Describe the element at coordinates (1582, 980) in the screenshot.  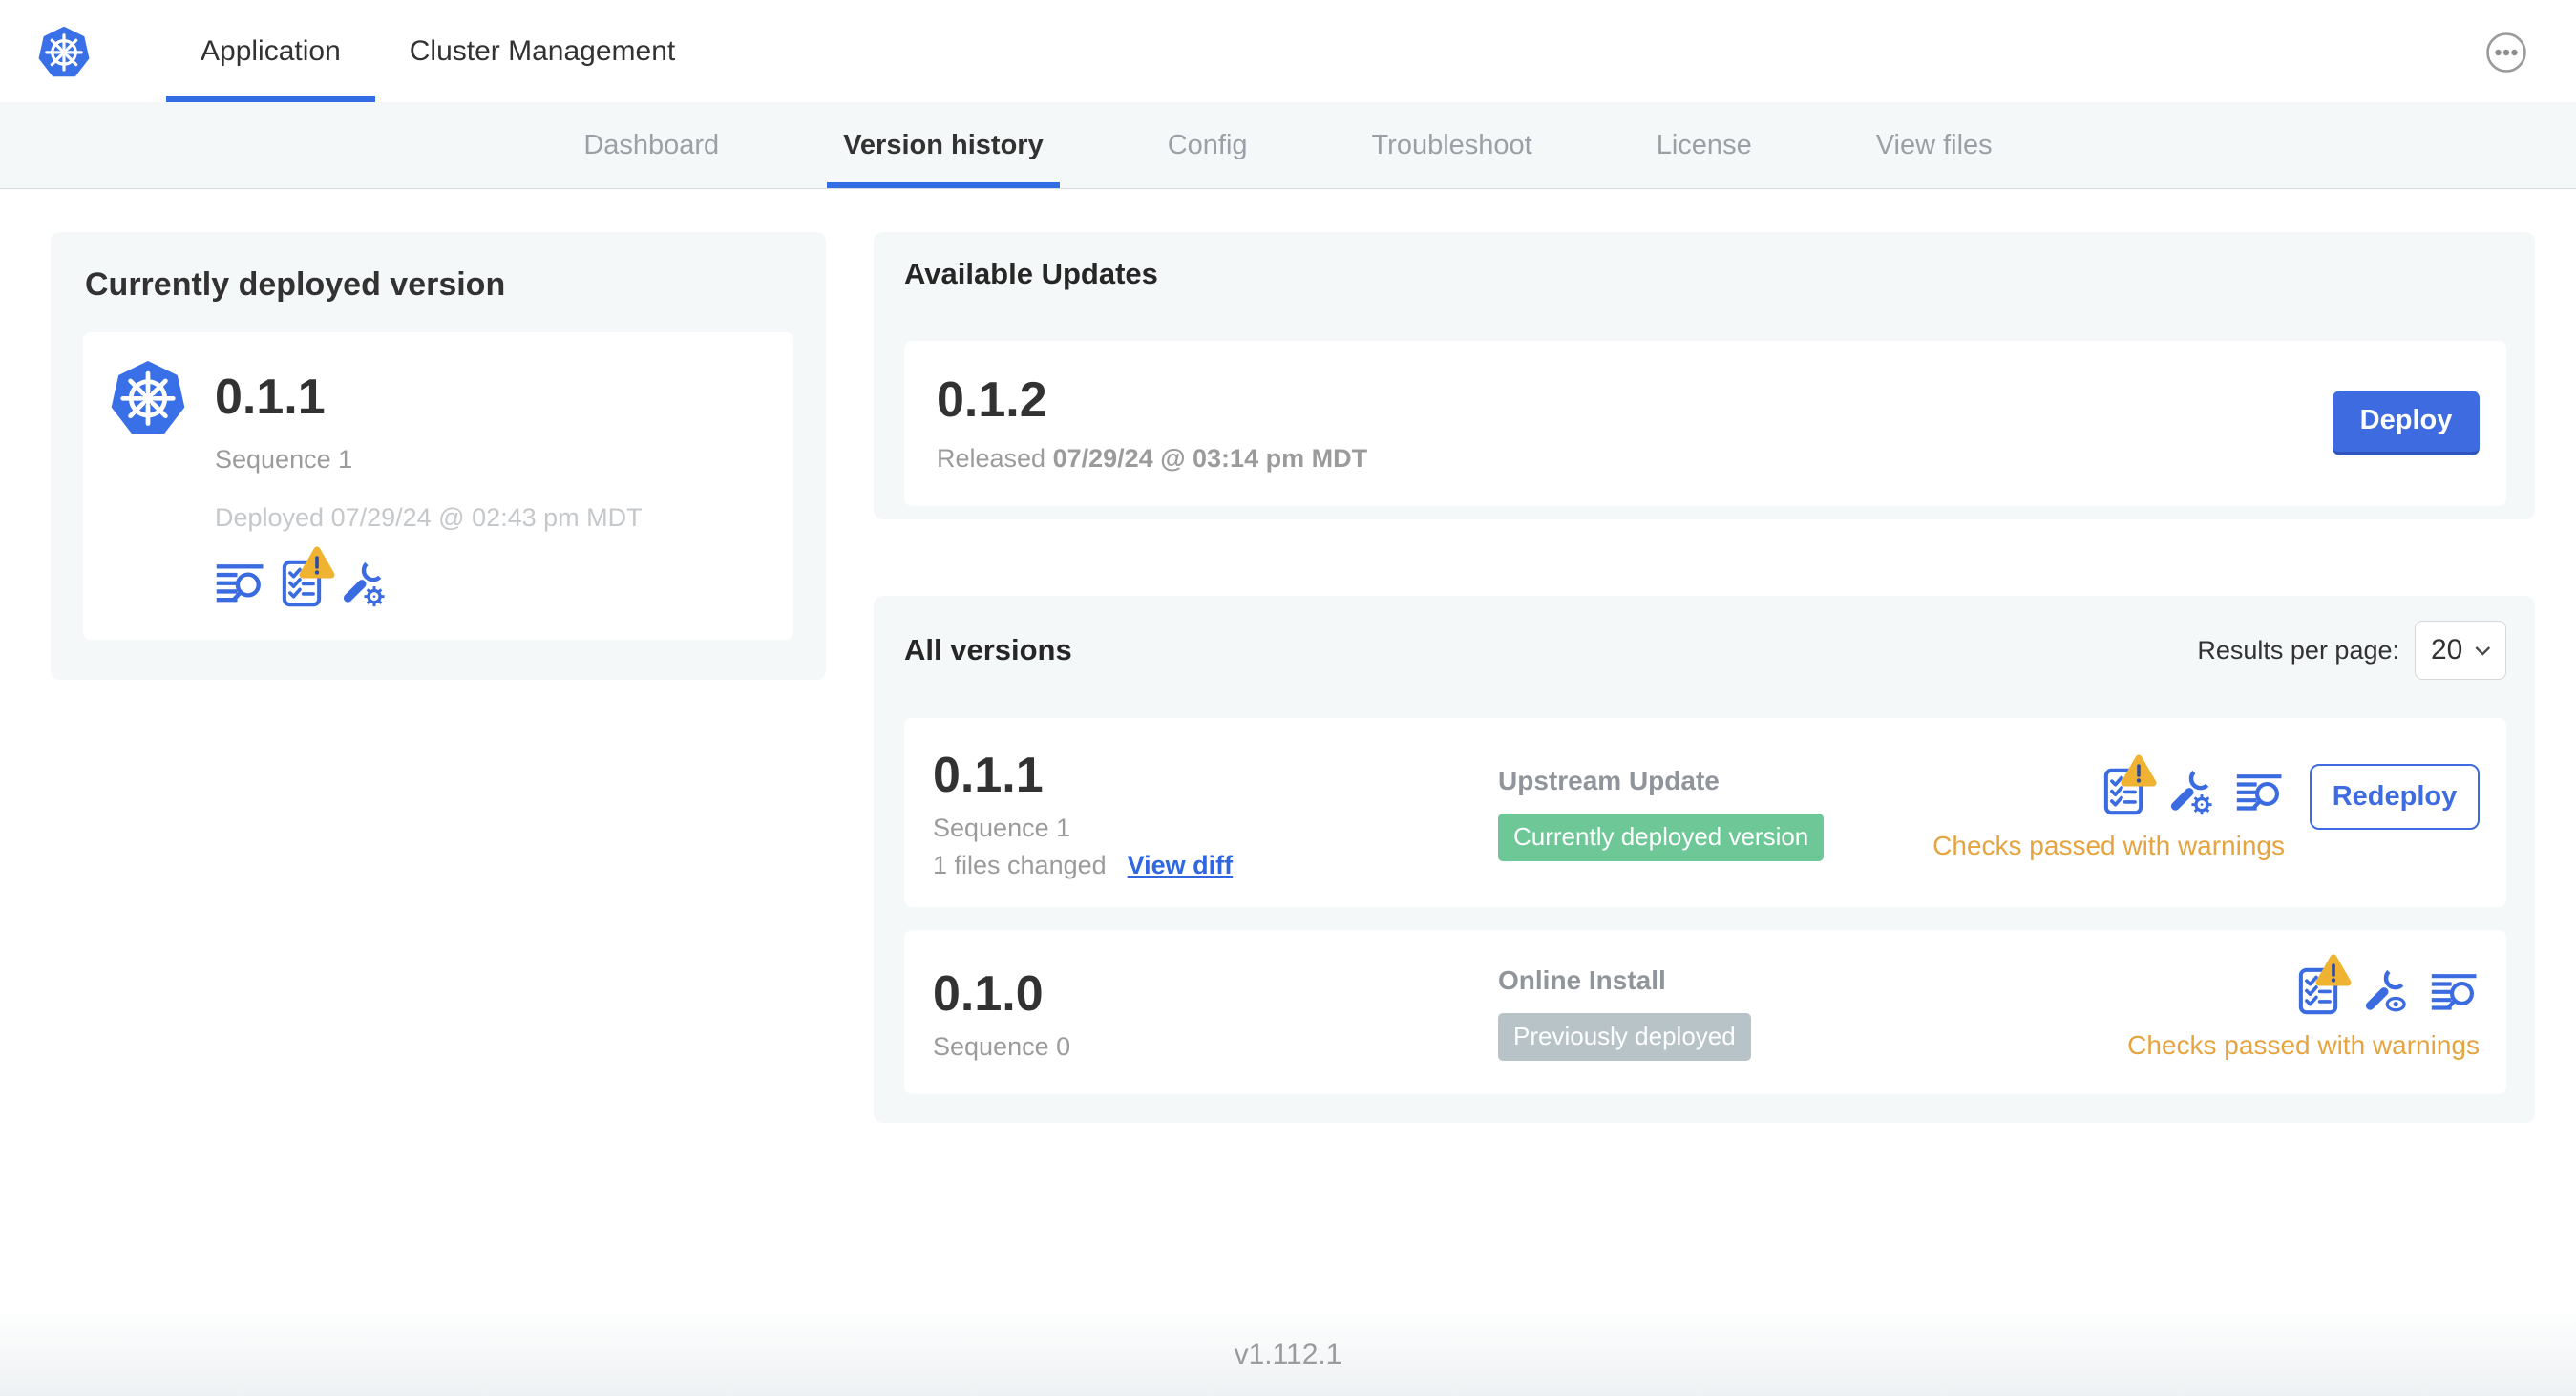
I see `version-source-label: Online Install` at that location.